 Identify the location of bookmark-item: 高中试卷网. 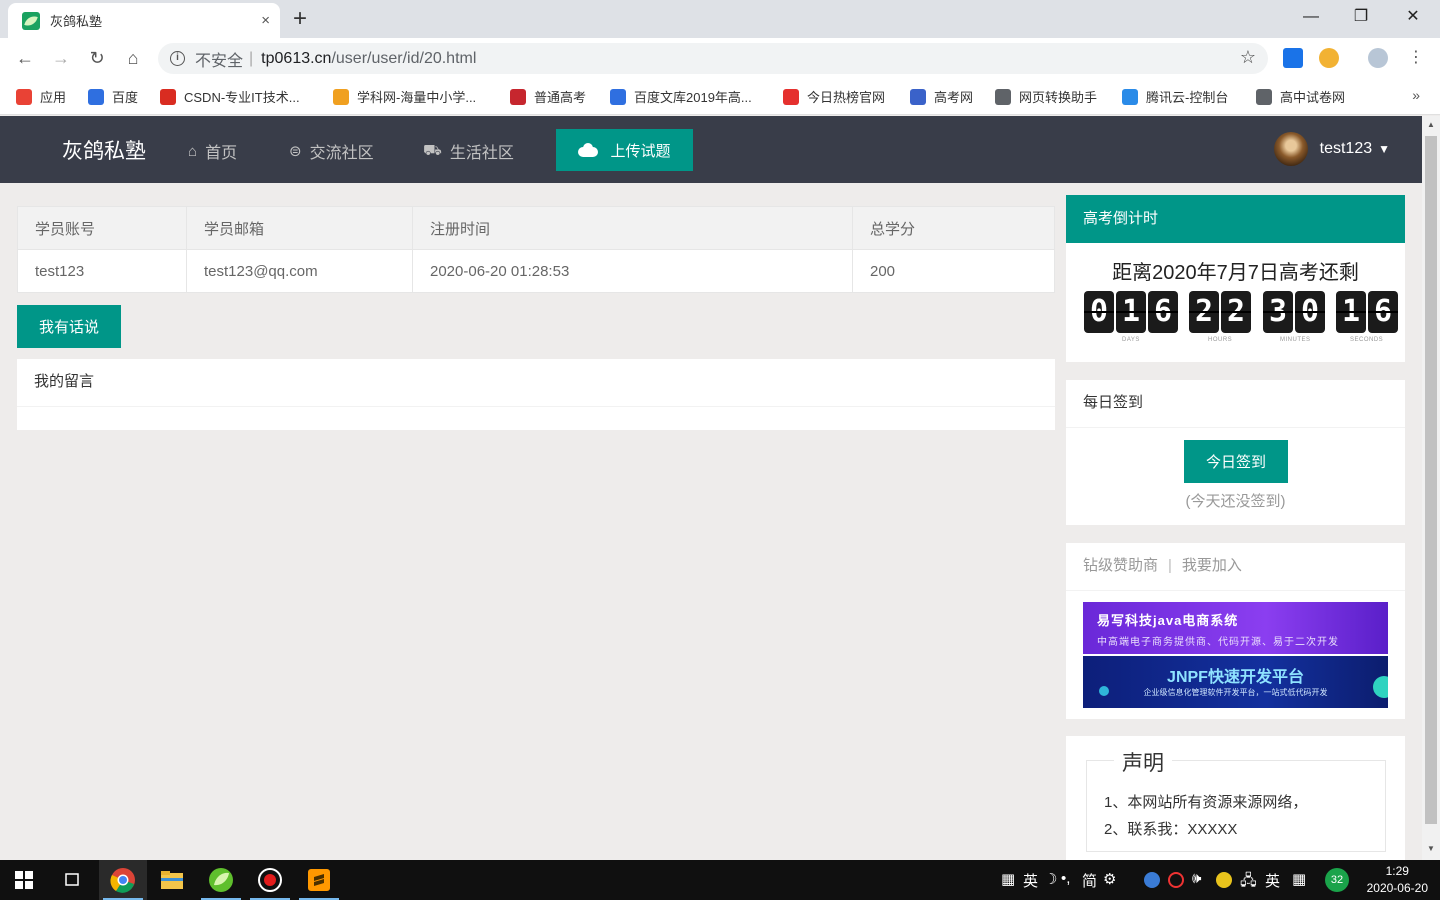
(1300, 96).